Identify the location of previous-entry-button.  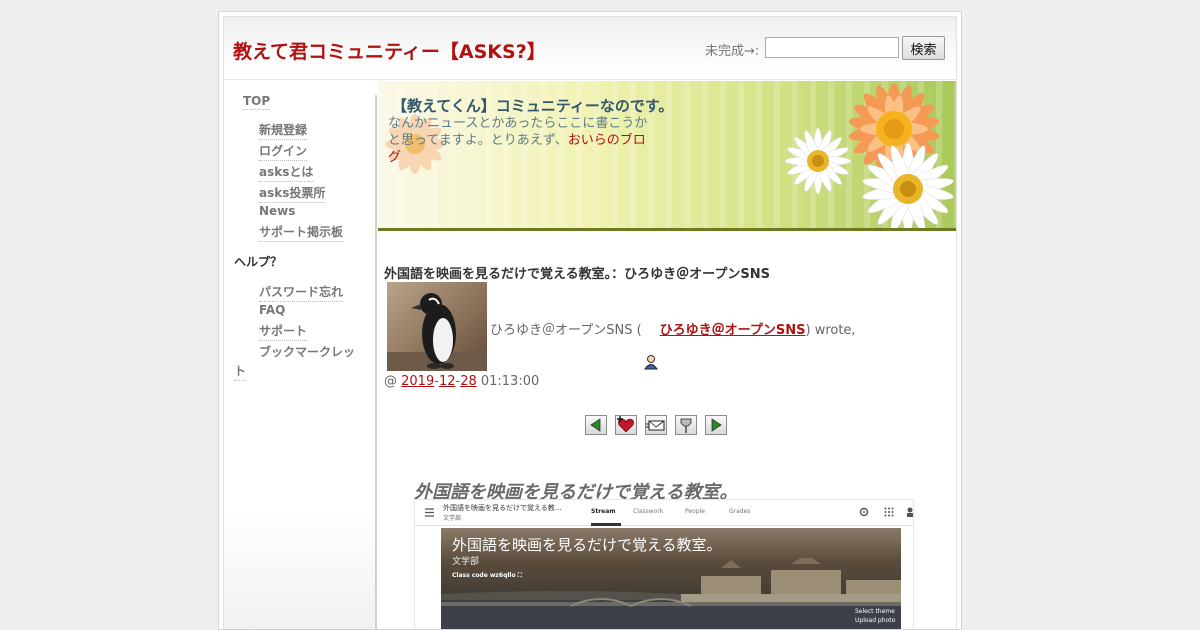
(596, 425).